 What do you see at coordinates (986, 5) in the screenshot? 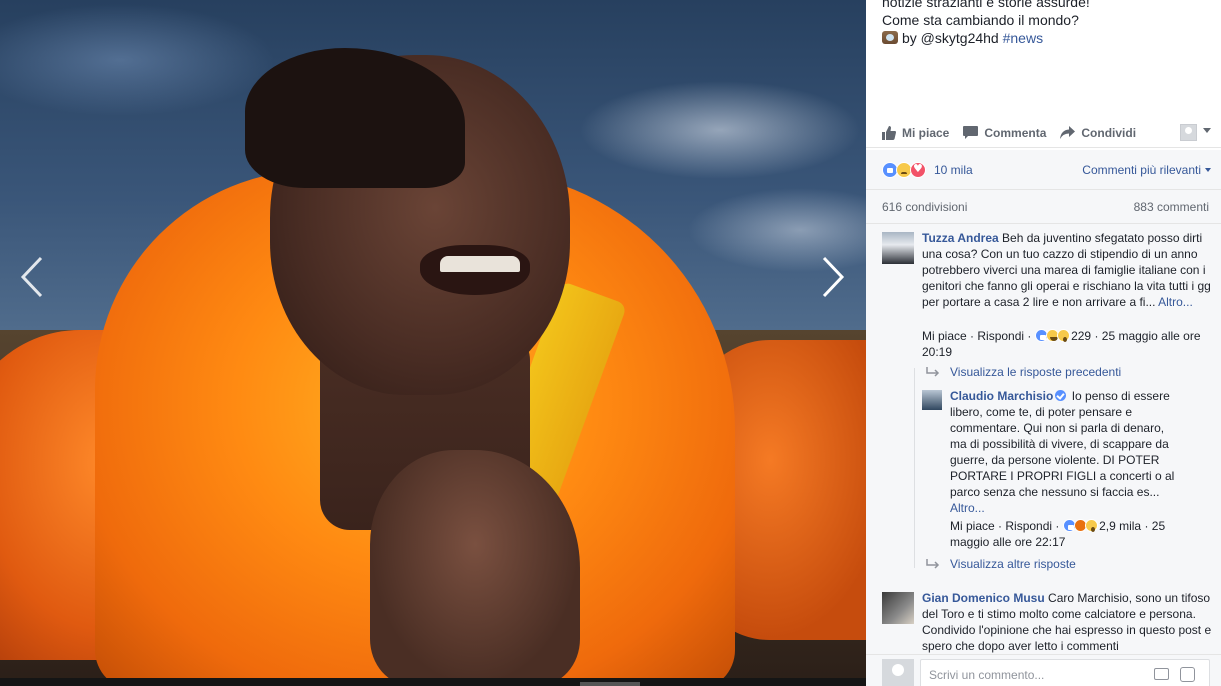
I see `caption-line: notizie strazianti e storie assurde!` at bounding box center [986, 5].